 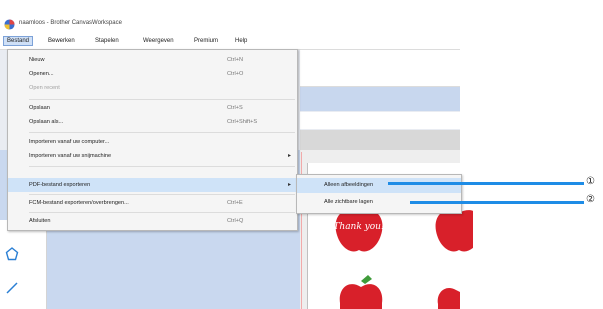 What do you see at coordinates (590, 181) in the screenshot?
I see `callout-number: ①` at bounding box center [590, 181].